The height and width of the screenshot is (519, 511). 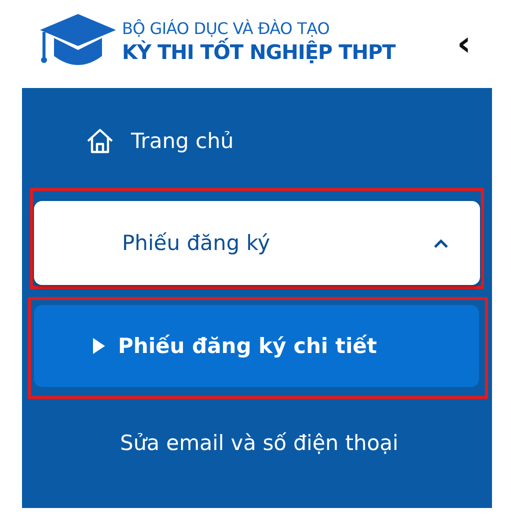 What do you see at coordinates (463, 44) in the screenshot?
I see `collapse-button: ‹` at bounding box center [463, 44].